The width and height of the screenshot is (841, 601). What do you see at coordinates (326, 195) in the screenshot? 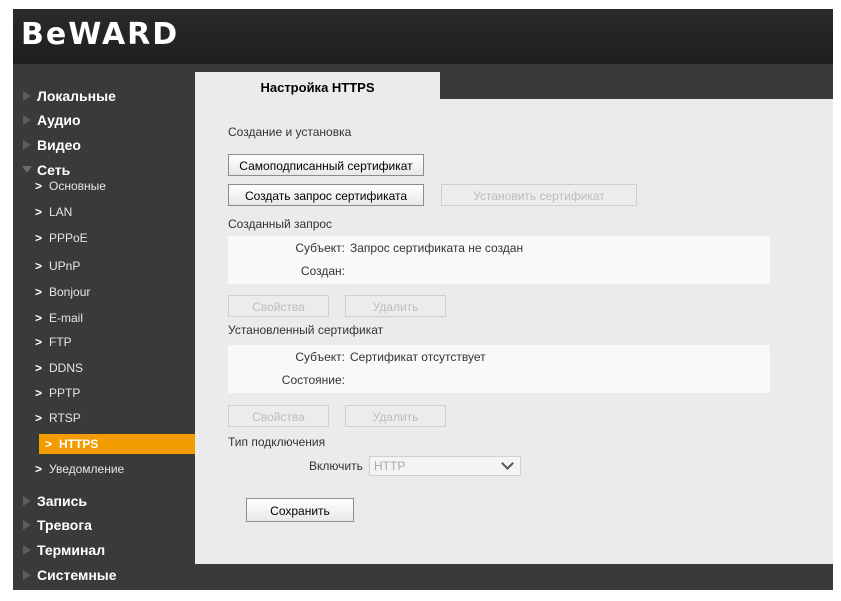
I see `create-request-button: Создать запрос сертификата` at bounding box center [326, 195].